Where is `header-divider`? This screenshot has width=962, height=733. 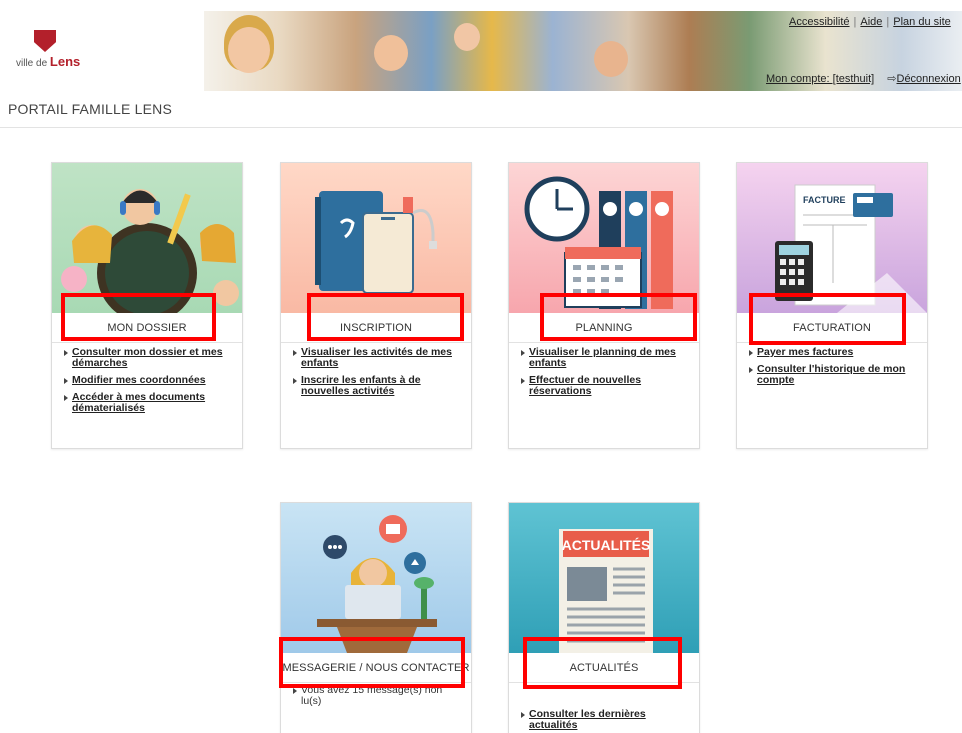 header-divider is located at coordinates (481, 127).